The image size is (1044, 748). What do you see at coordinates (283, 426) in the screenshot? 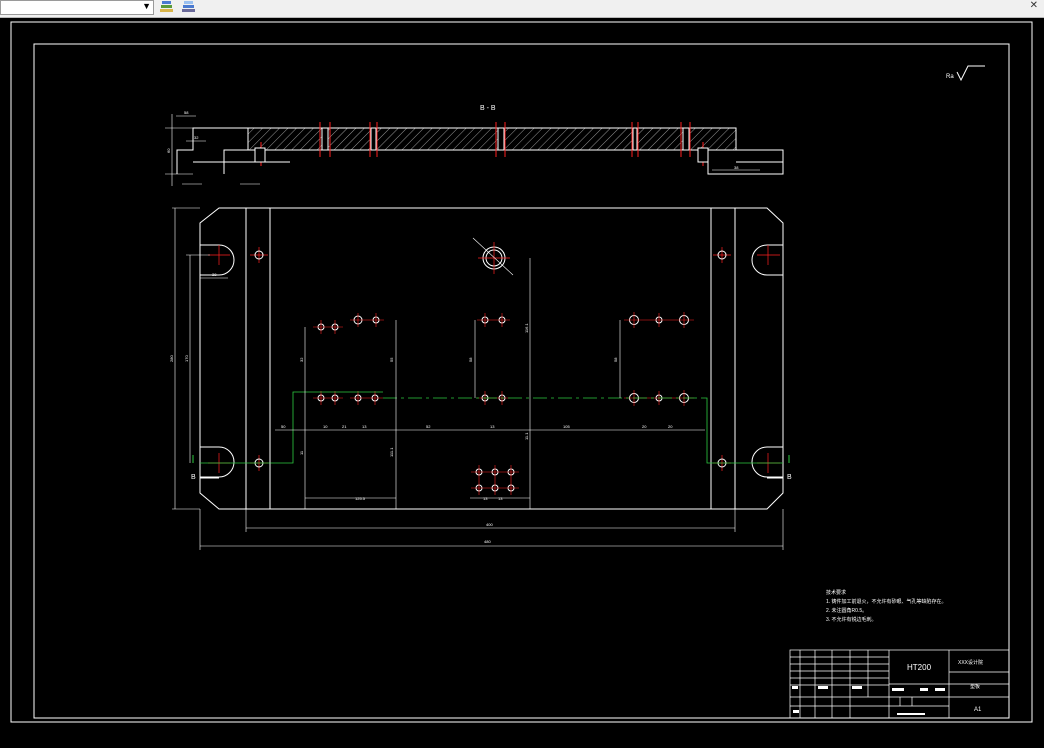
I see `dim-50: 50` at bounding box center [283, 426].